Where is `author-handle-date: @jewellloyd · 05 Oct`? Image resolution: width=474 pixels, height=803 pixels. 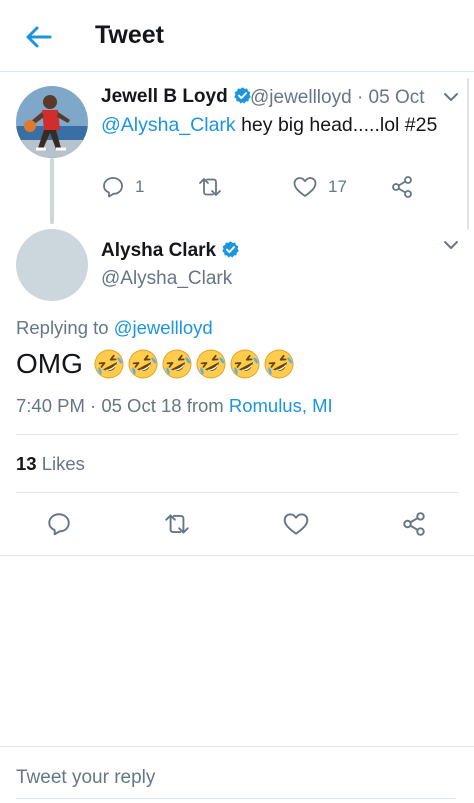 author-handle-date: @jewellloyd · 05 Oct is located at coordinates (337, 97).